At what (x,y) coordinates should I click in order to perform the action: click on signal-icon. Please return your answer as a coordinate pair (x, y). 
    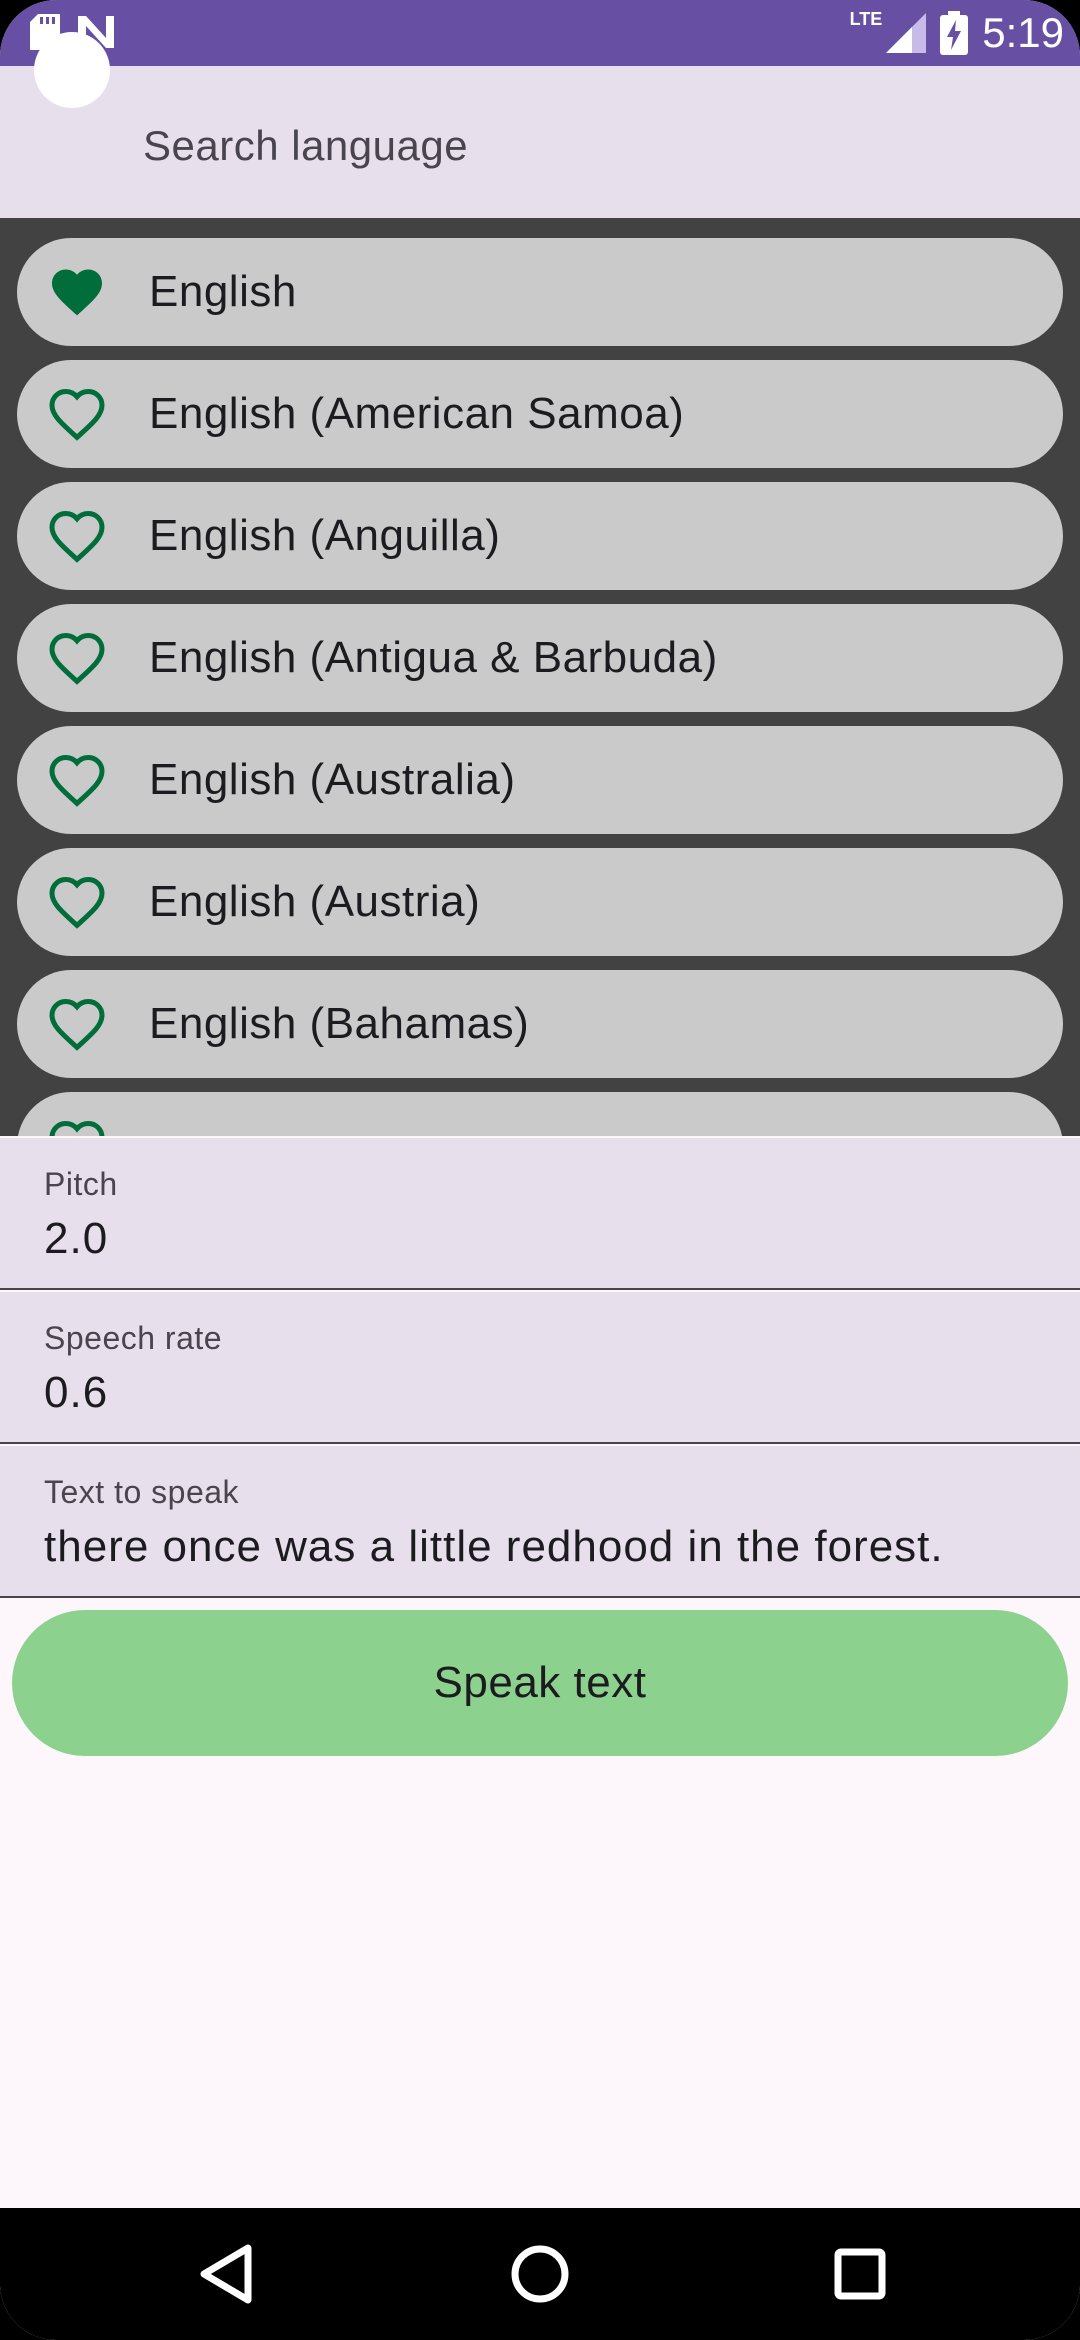
    Looking at the image, I should click on (906, 33).